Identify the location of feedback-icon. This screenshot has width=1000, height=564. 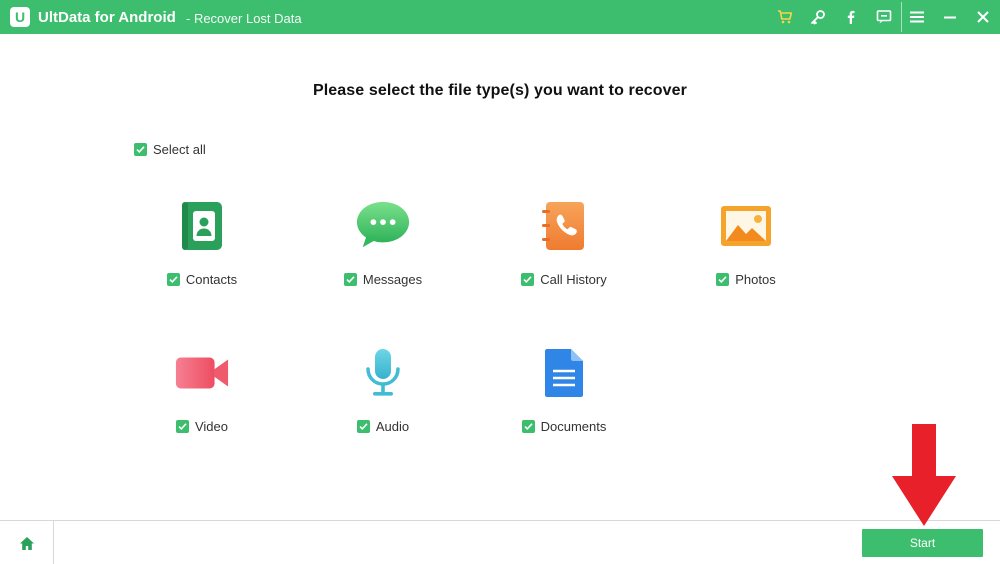
(884, 17).